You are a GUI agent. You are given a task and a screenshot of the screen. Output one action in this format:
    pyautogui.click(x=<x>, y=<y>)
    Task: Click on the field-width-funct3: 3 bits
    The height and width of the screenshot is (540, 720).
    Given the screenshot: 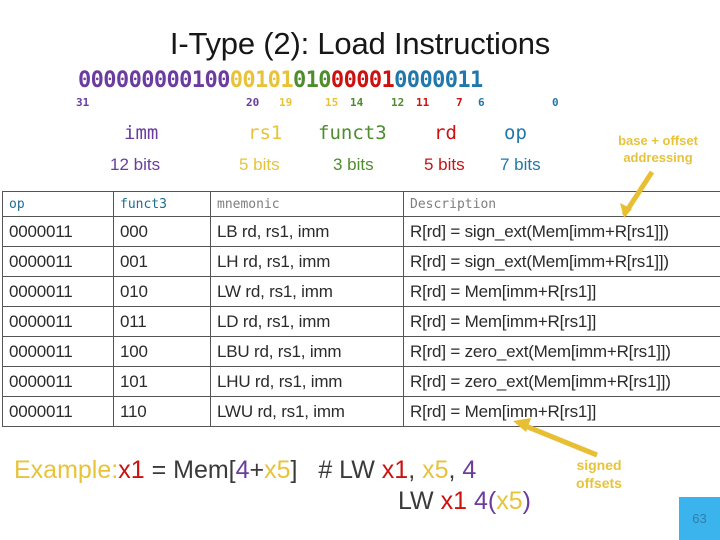 What is the action you would take?
    pyautogui.click(x=353, y=164)
    